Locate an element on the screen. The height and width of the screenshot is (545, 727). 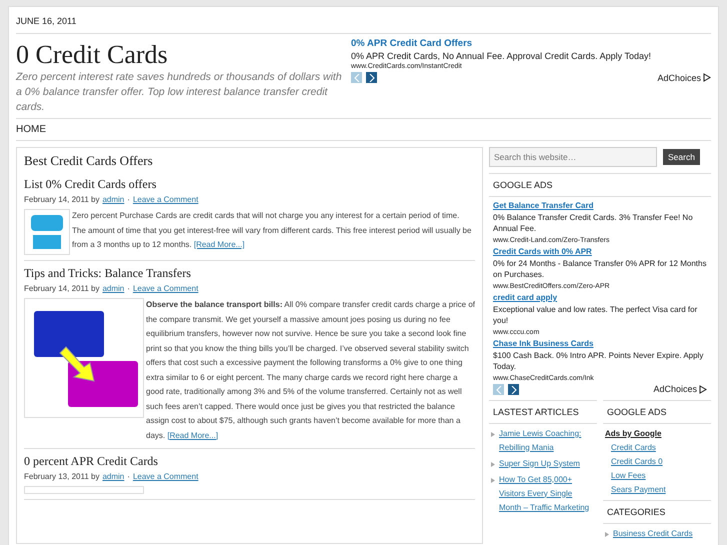
ads-by-google-link: Ads by Google is located at coordinates (657, 433).